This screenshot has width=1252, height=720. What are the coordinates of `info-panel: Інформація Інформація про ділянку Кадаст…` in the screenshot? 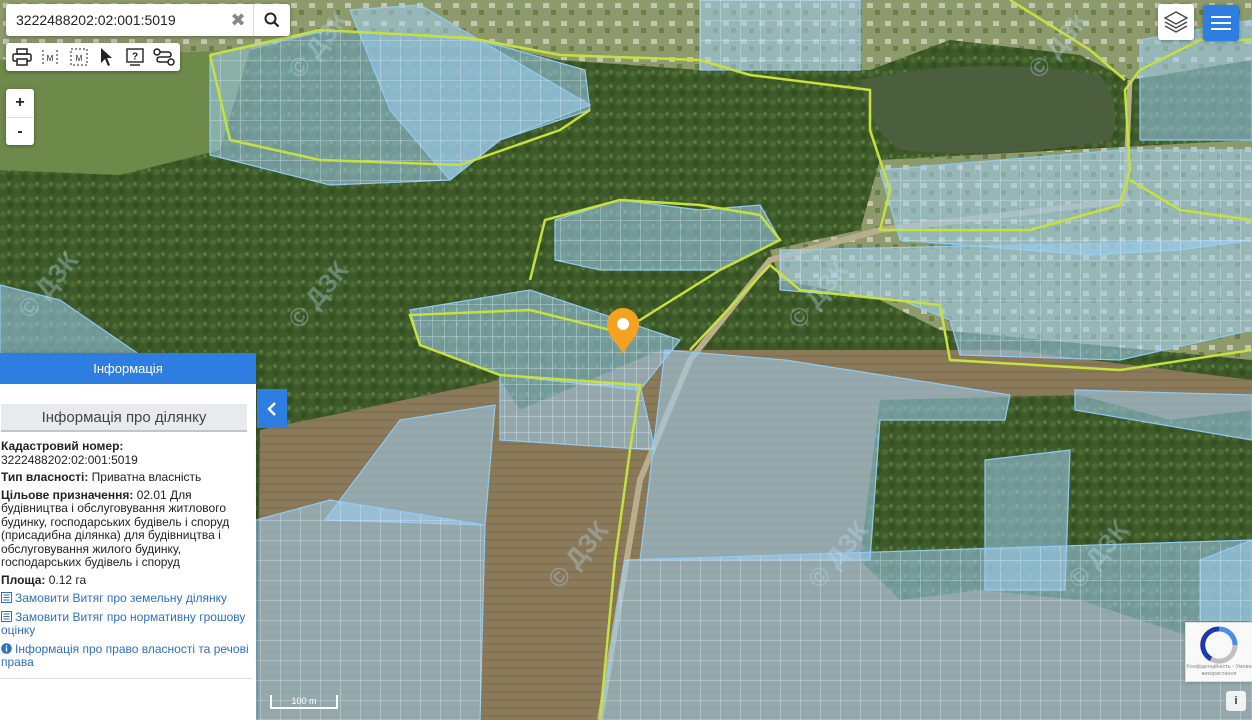 It's located at (128, 536).